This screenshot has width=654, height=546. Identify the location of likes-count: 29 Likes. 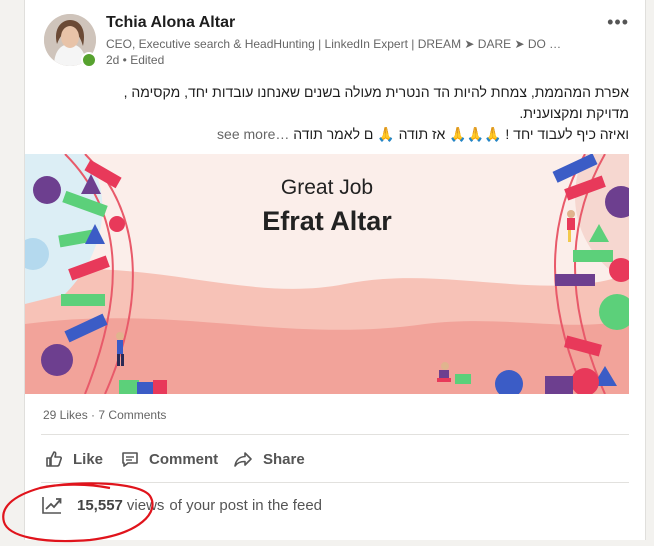
(65, 415).